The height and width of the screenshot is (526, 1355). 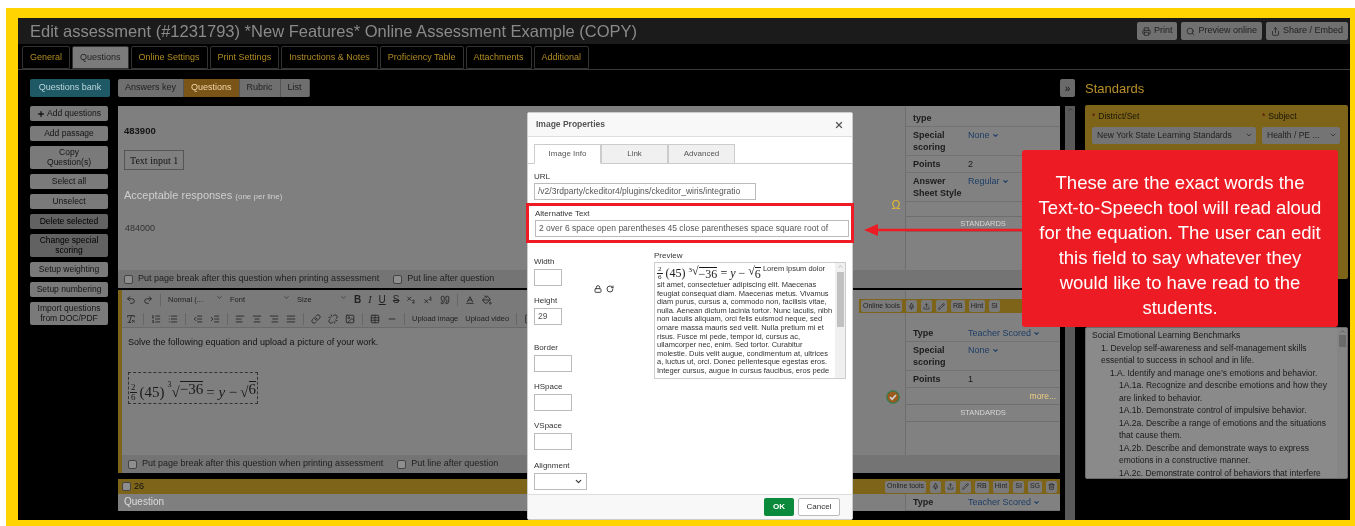 I want to click on field-label: URL, so click(x=542, y=177).